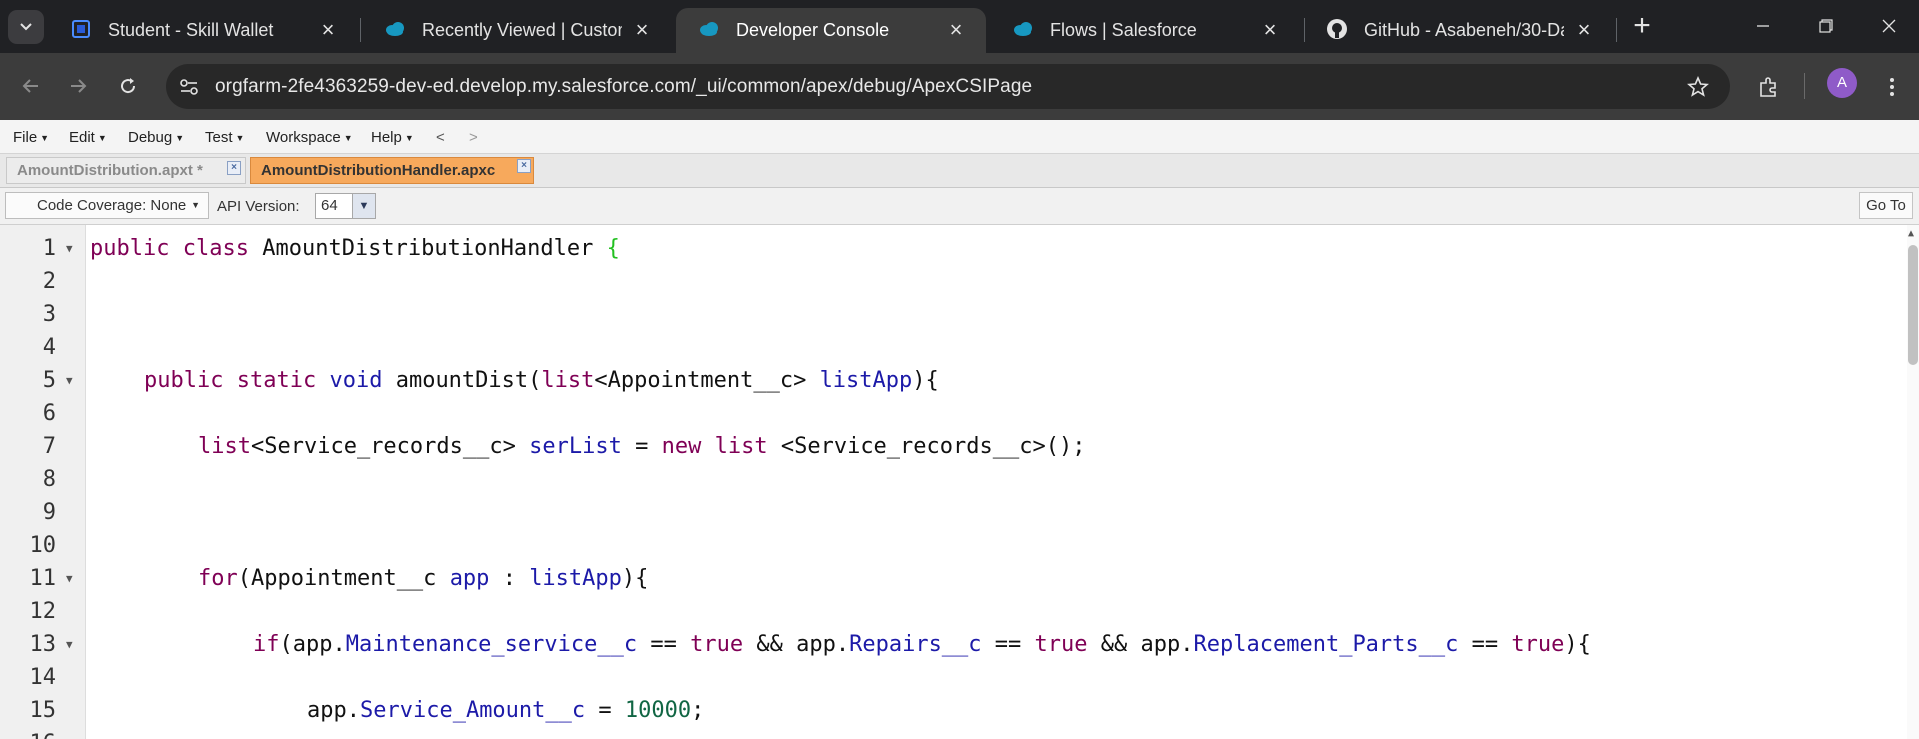 The width and height of the screenshot is (1919, 739). What do you see at coordinates (1459, 30) in the screenshot?
I see `browser-tab-github: GitHub - Asabeneh/30-Days- ×` at bounding box center [1459, 30].